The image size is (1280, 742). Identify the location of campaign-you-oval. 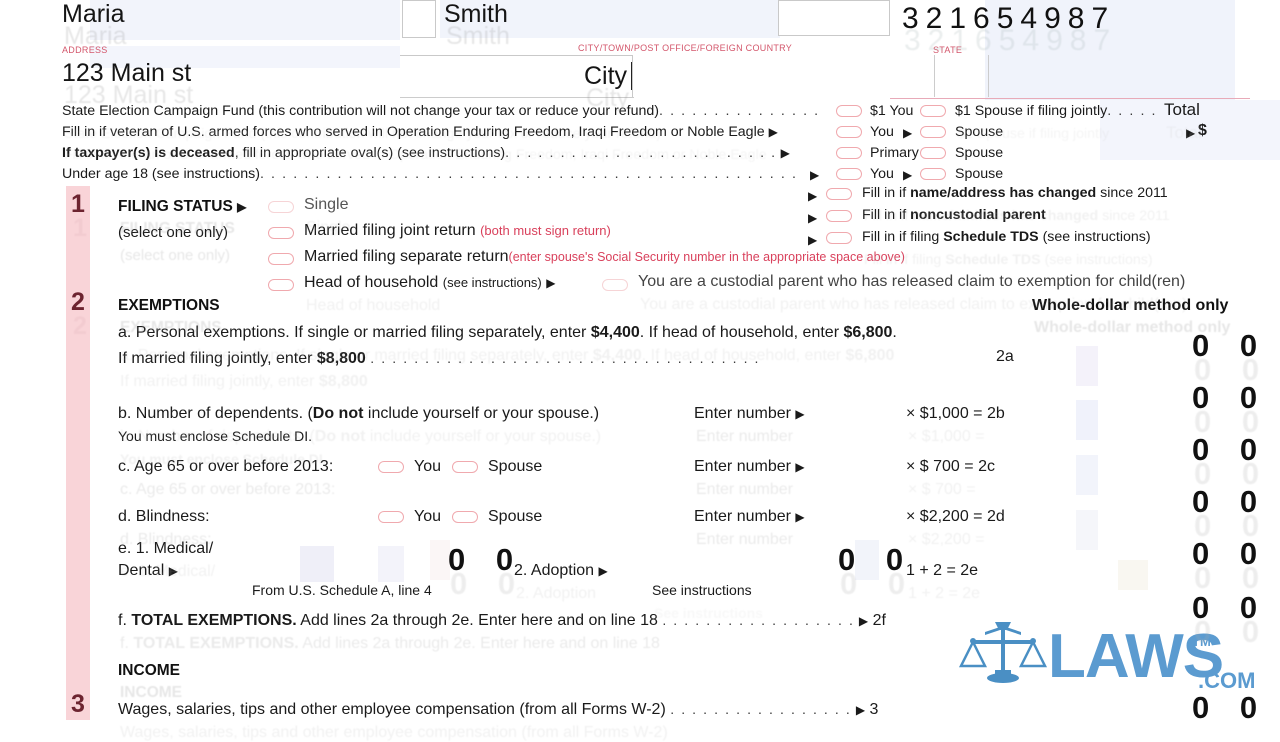
(849, 111).